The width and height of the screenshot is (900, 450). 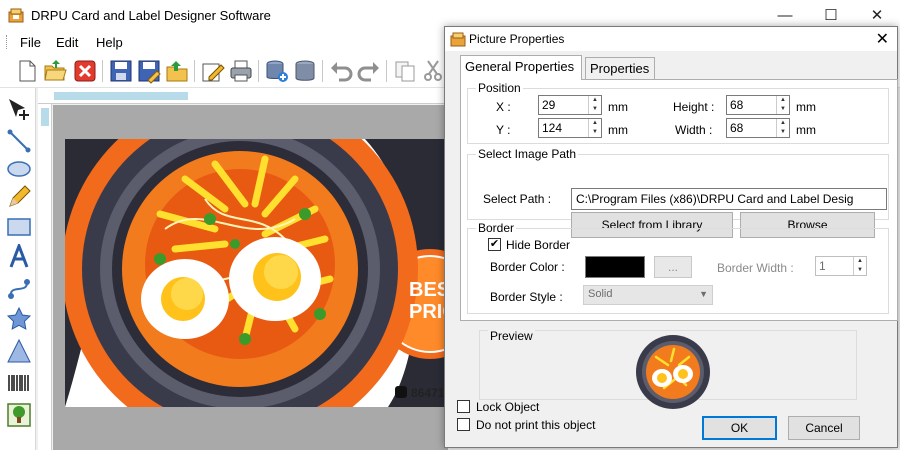 I want to click on width-value: 68, so click(x=737, y=128).